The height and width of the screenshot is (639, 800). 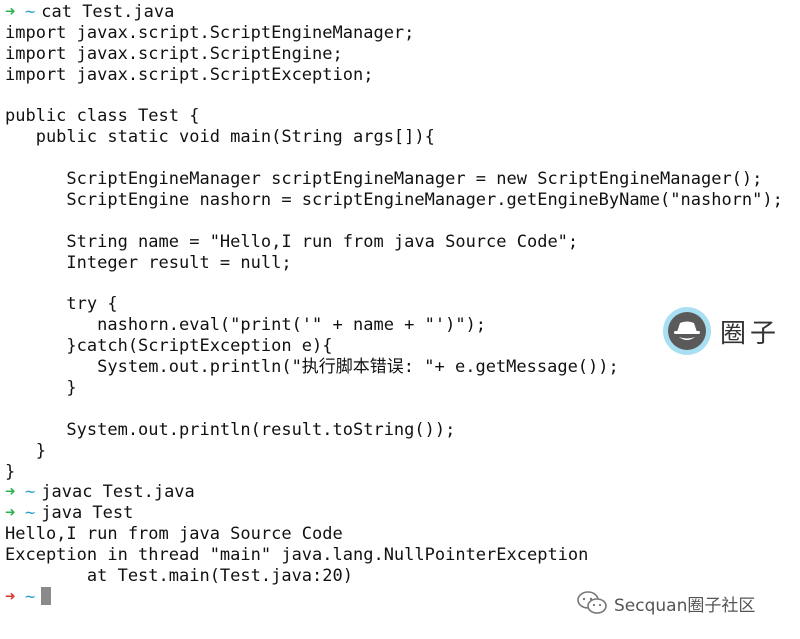 I want to click on spy-hat-icon, so click(x=687, y=331).